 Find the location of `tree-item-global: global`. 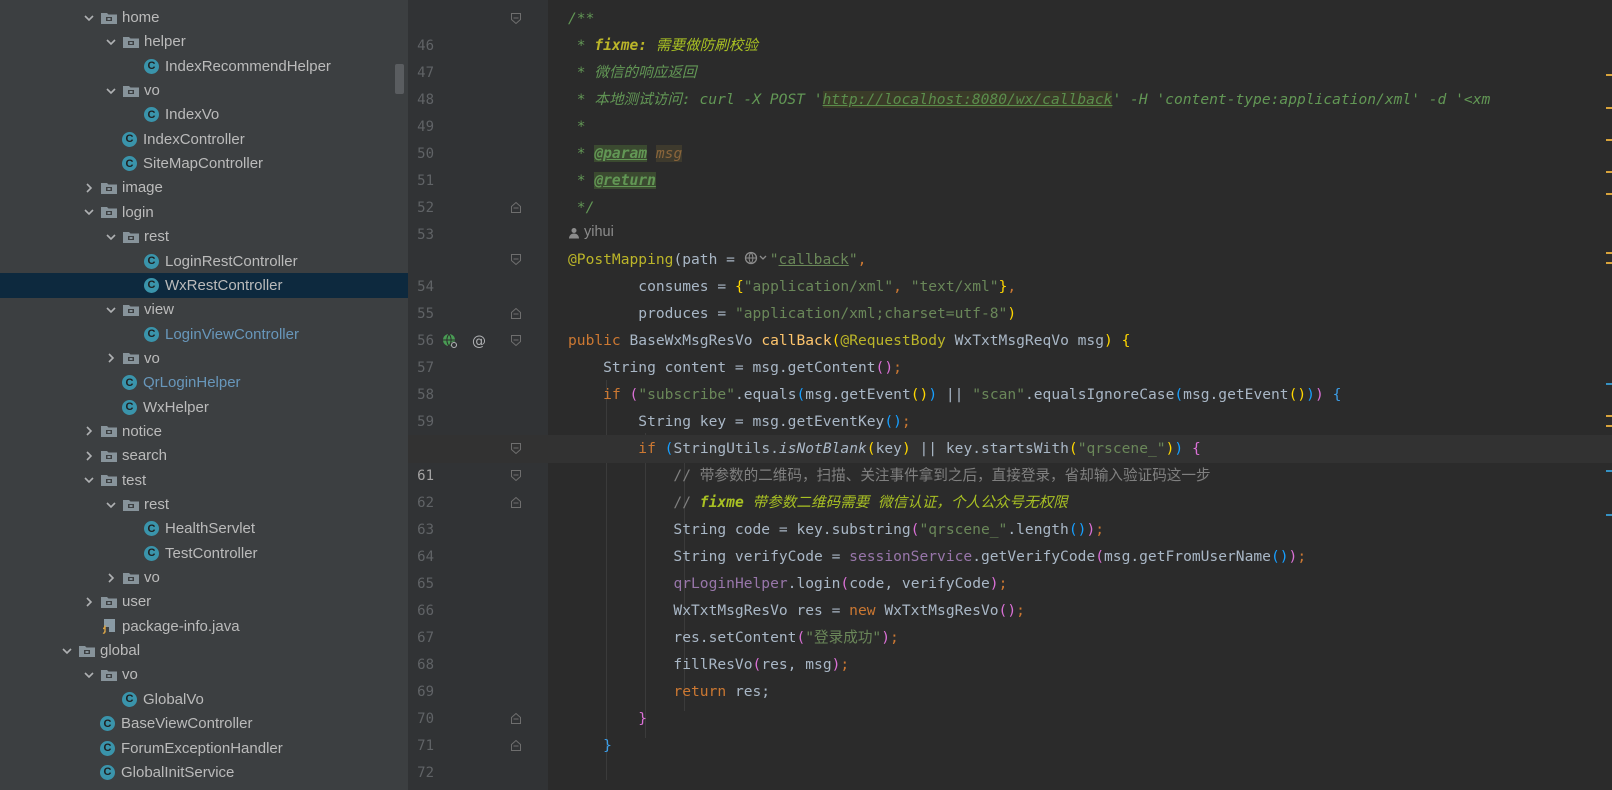

tree-item-global: global is located at coordinates (204, 650).